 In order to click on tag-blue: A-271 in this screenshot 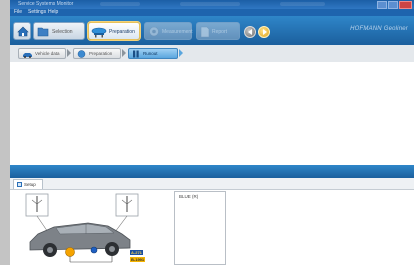, I will do `click(136, 252)`.